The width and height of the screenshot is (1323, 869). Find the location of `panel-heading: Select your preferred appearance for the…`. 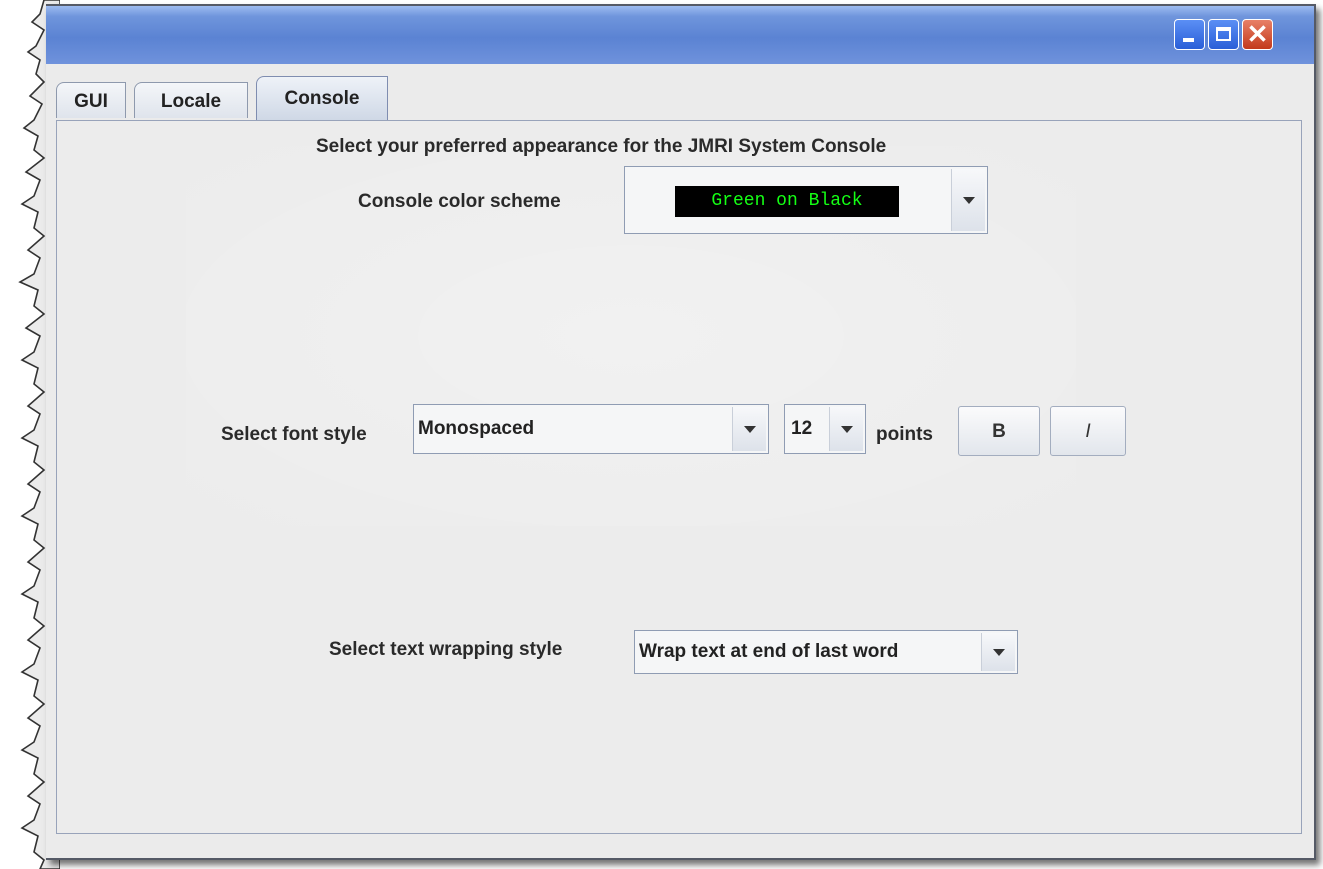

panel-heading: Select your preferred appearance for the… is located at coordinates (601, 146).